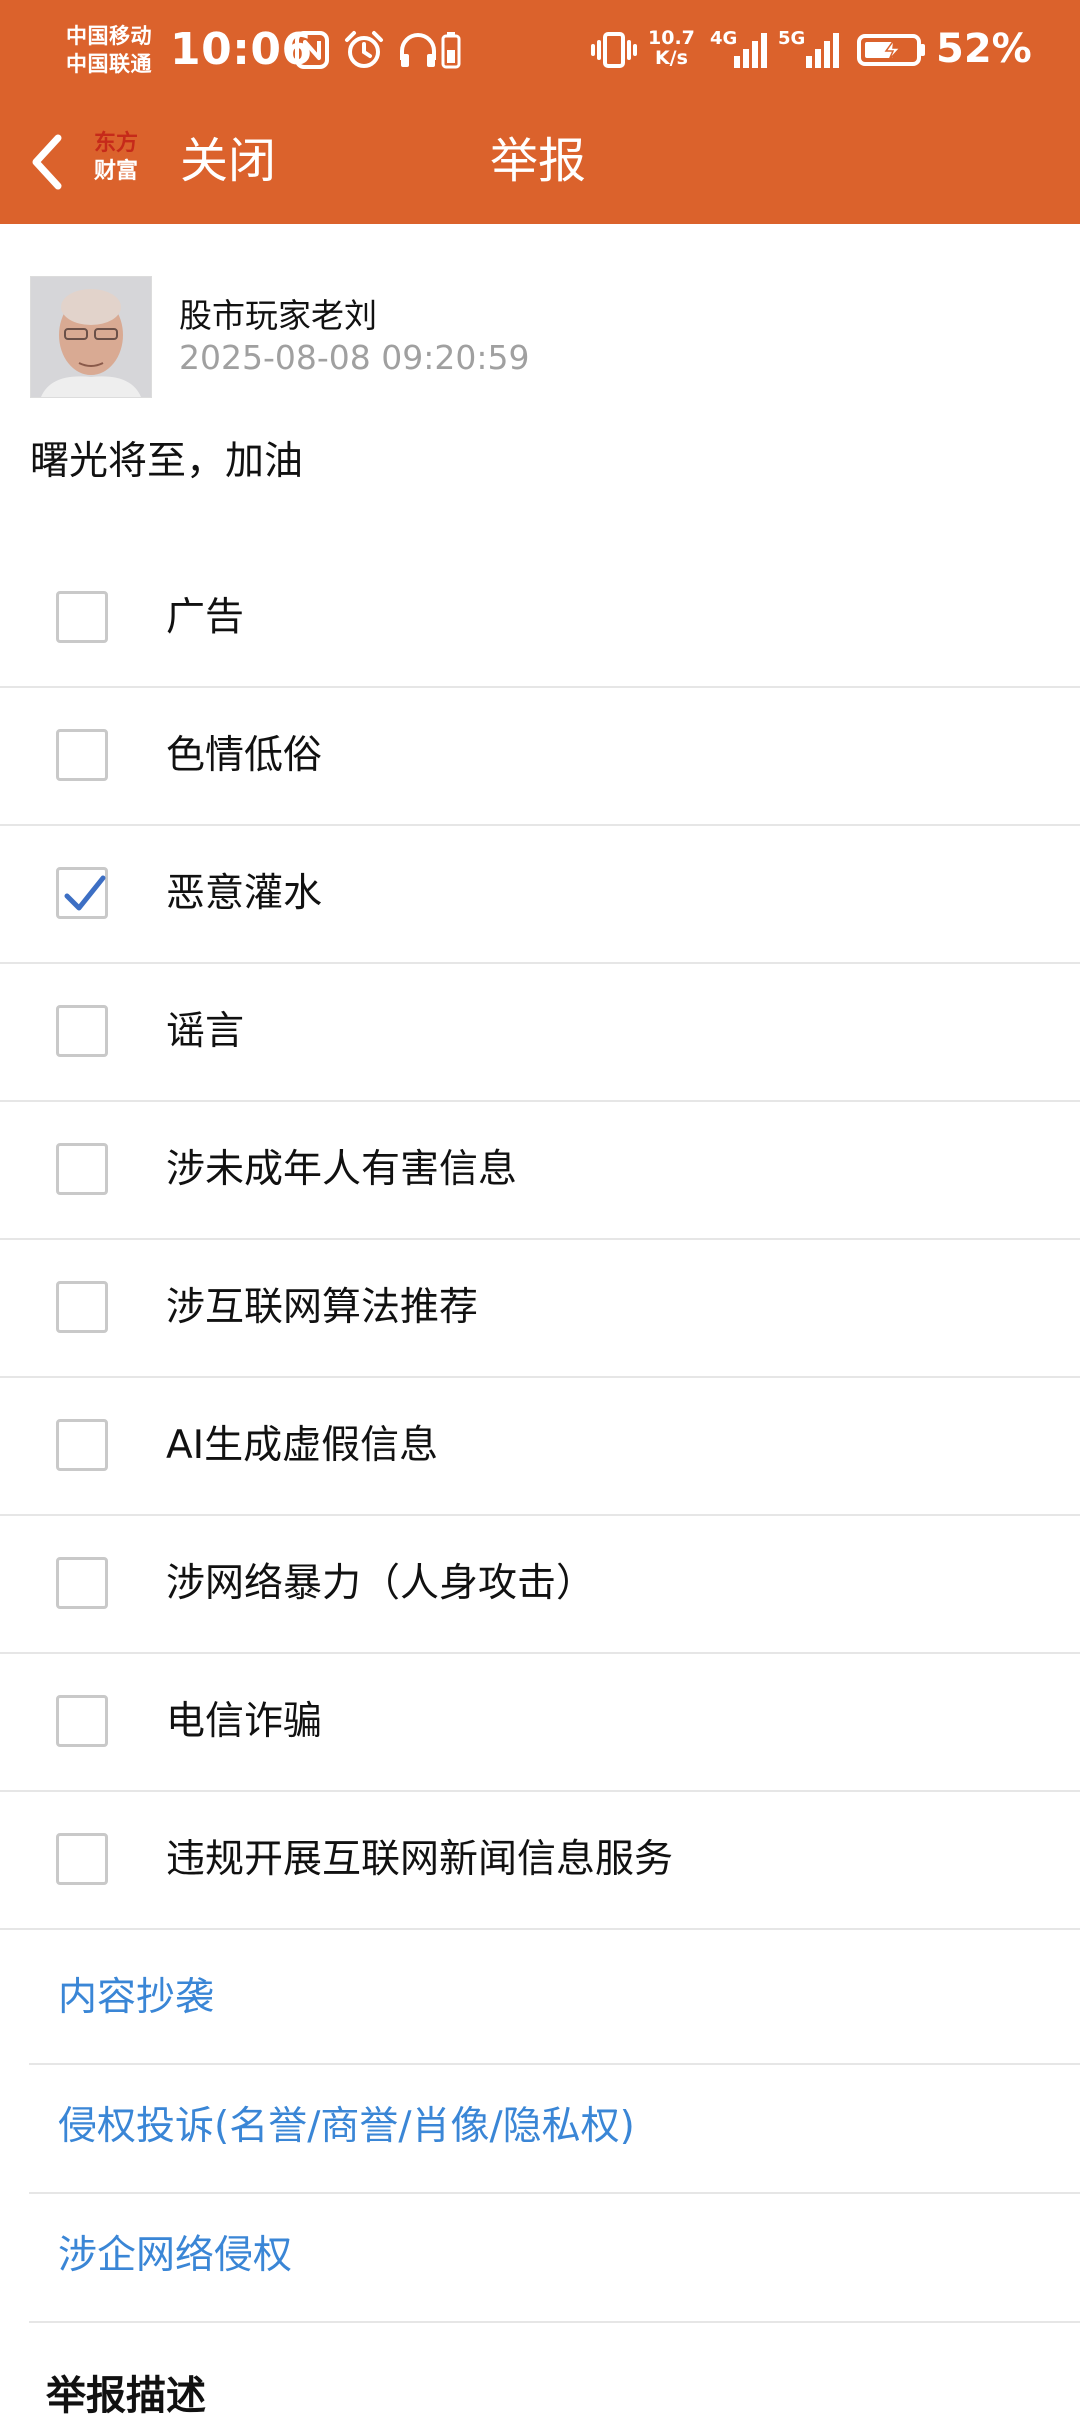 The width and height of the screenshot is (1080, 2424). What do you see at coordinates (817, 50) in the screenshot?
I see `signal-2-icon` at bounding box center [817, 50].